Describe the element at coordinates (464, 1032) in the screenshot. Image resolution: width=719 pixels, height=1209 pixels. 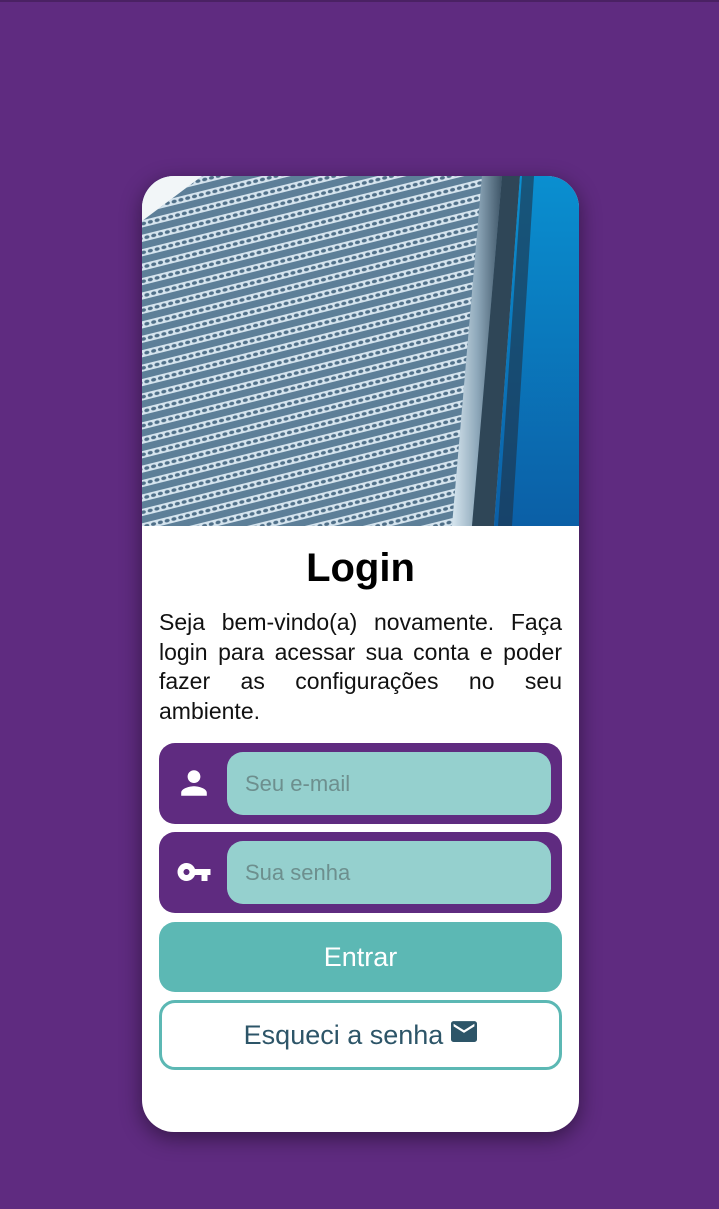
I see `mail-icon` at that location.